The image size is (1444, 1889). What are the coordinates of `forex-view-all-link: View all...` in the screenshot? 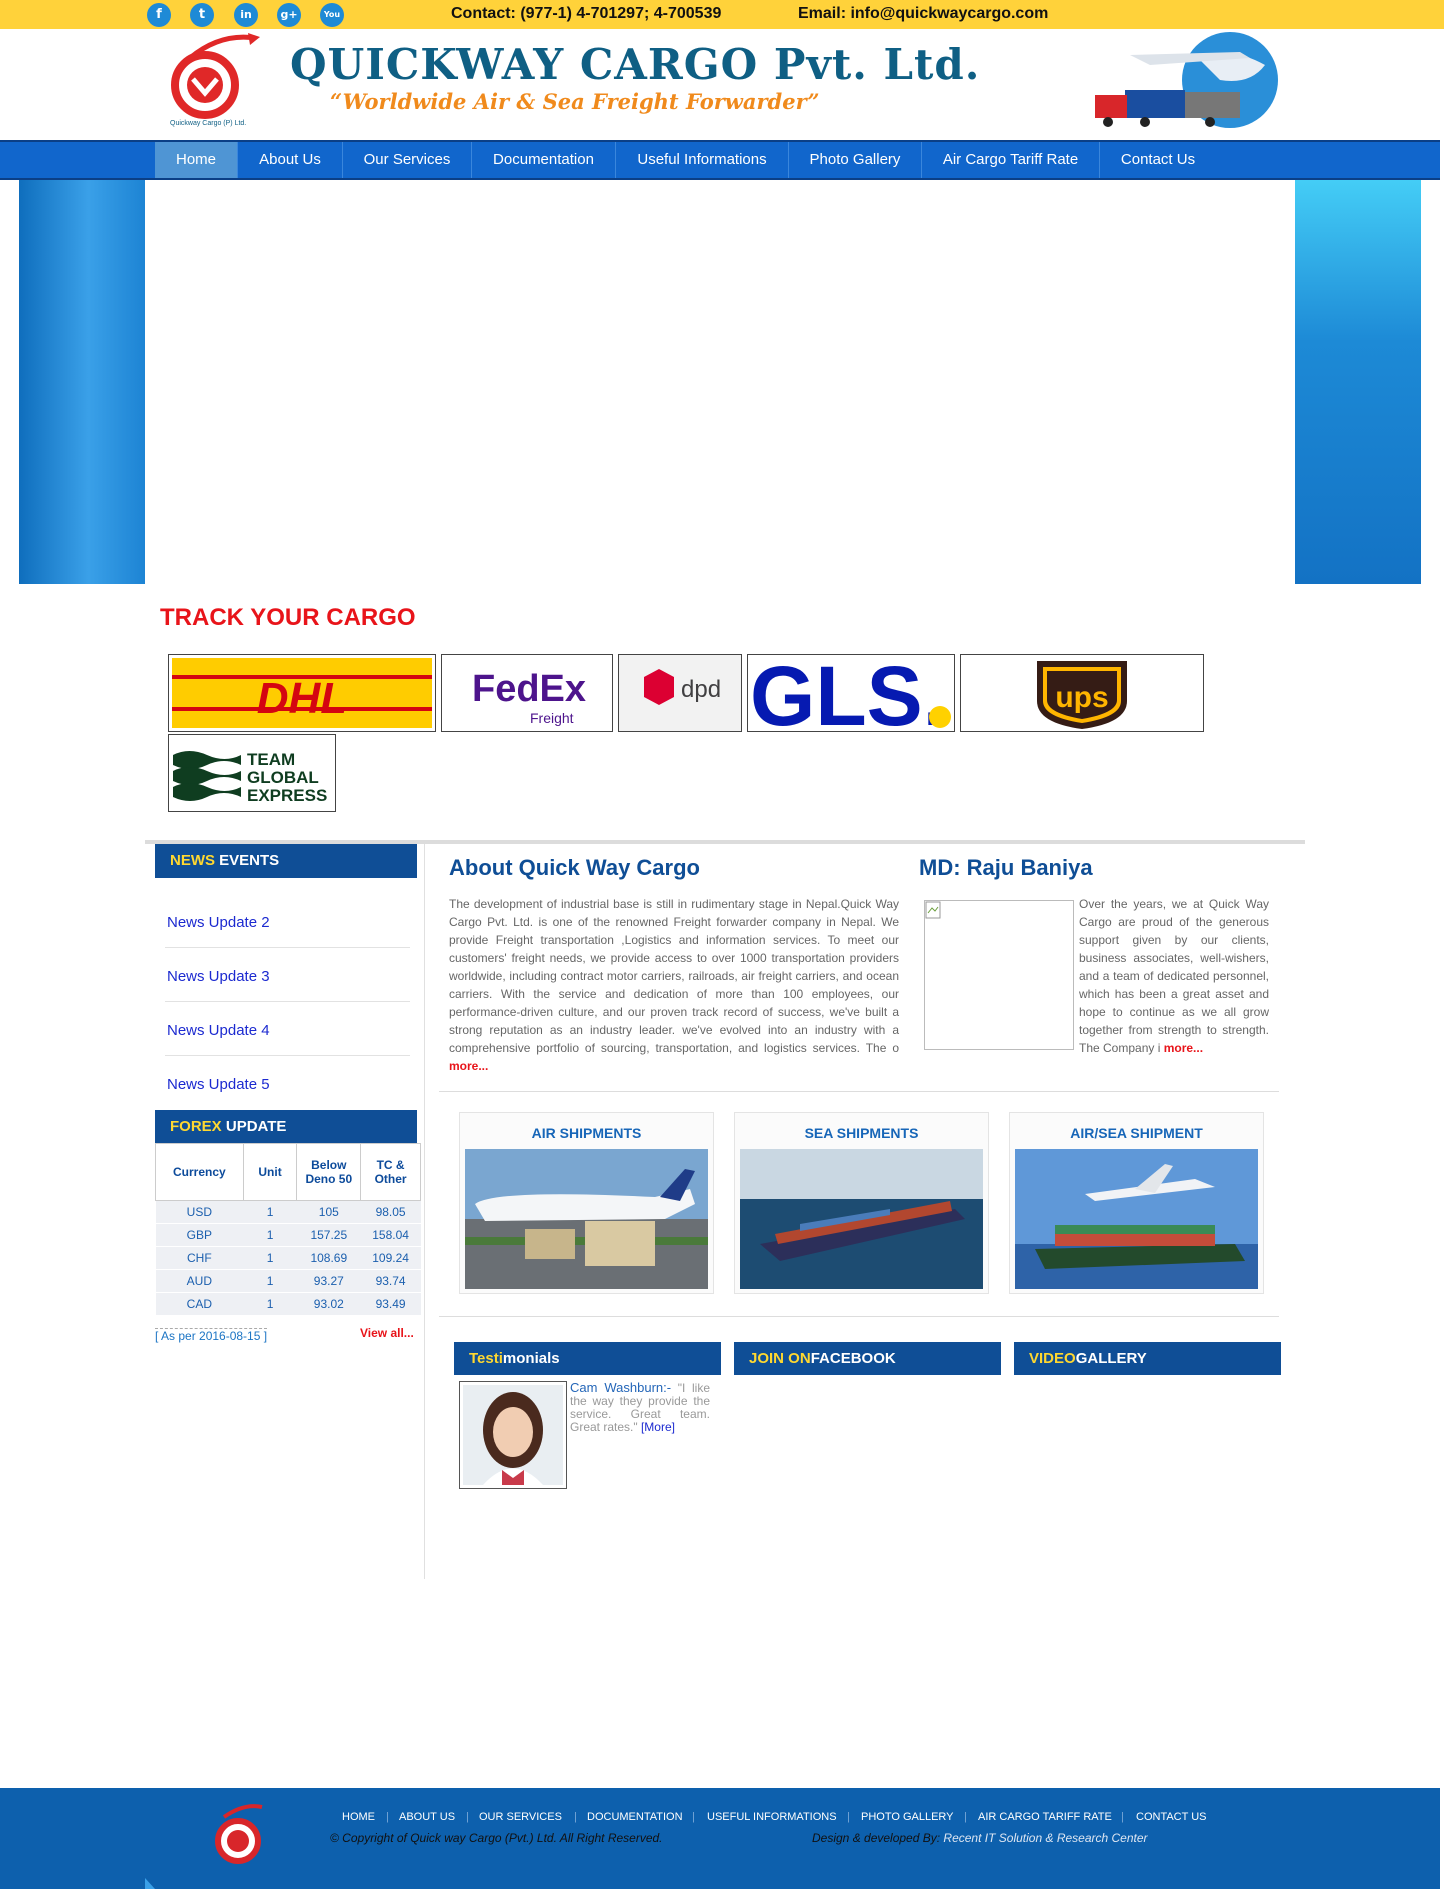 It's located at (387, 1333).